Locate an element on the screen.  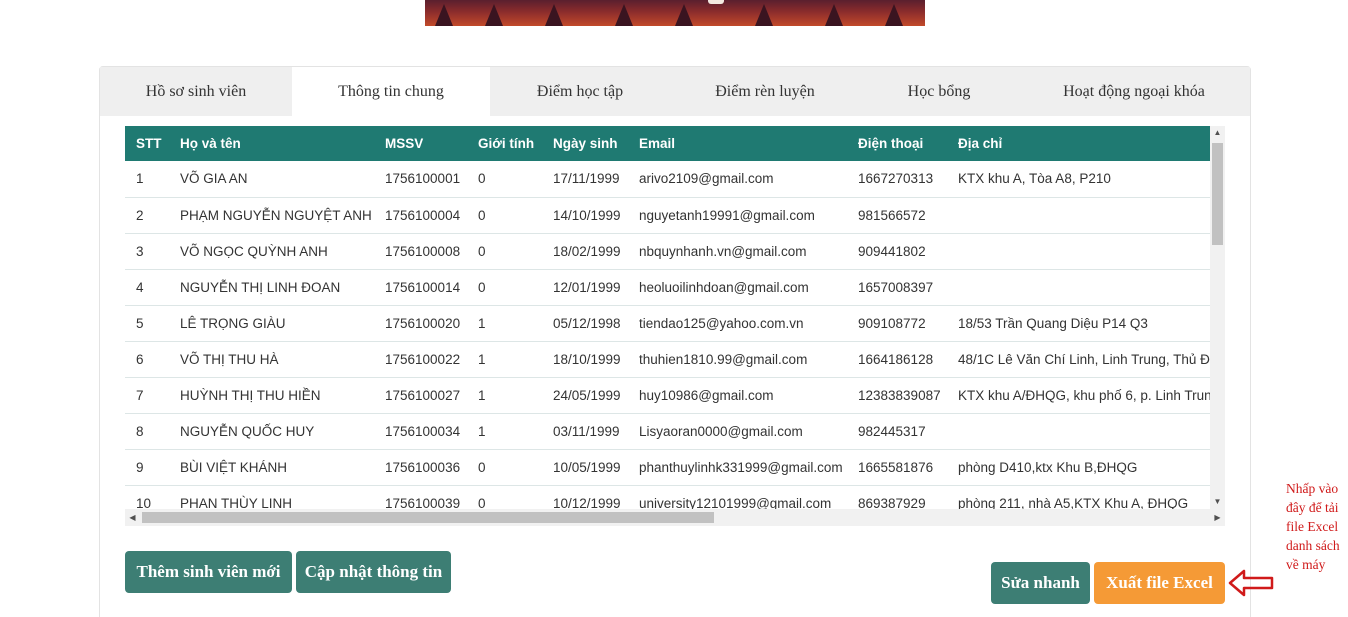
scroll-right-icon: ▶ is located at coordinates (1217, 517).